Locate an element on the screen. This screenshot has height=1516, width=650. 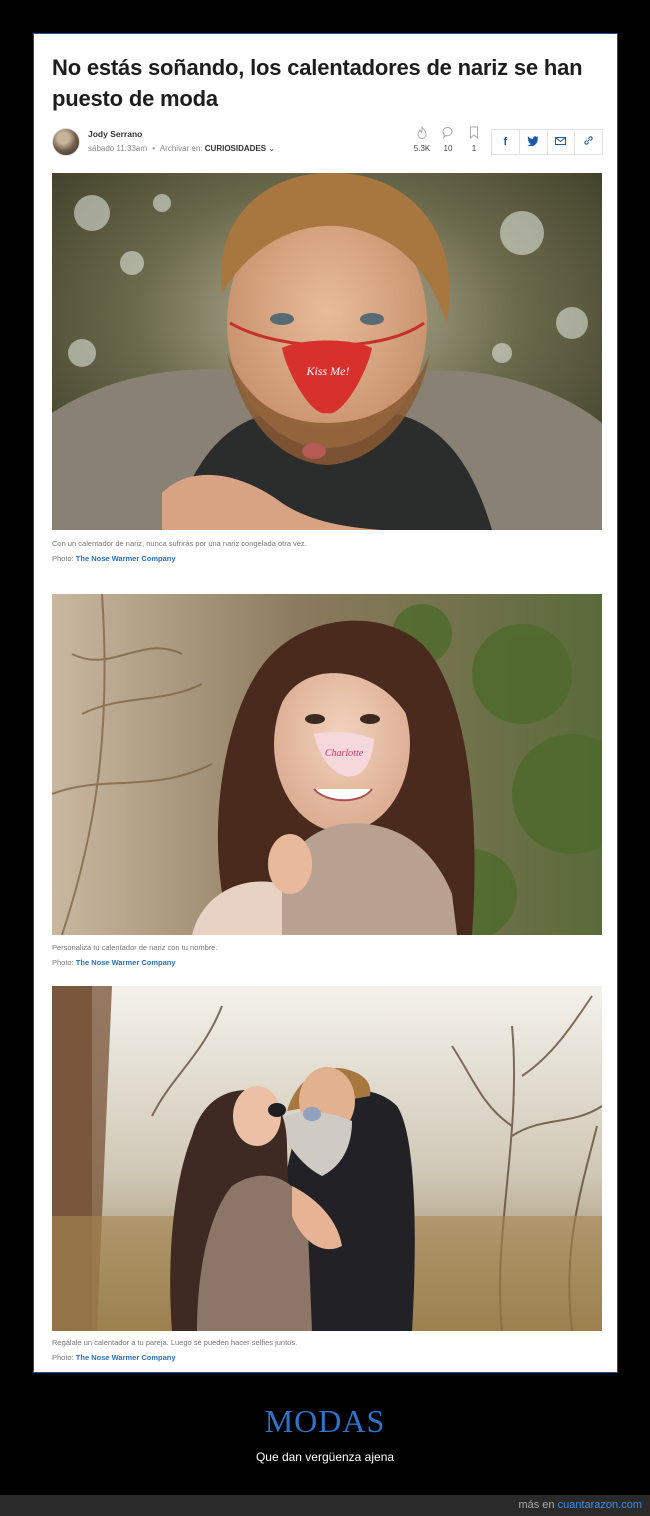
author-name: Jody Serrano is located at coordinates (115, 134).